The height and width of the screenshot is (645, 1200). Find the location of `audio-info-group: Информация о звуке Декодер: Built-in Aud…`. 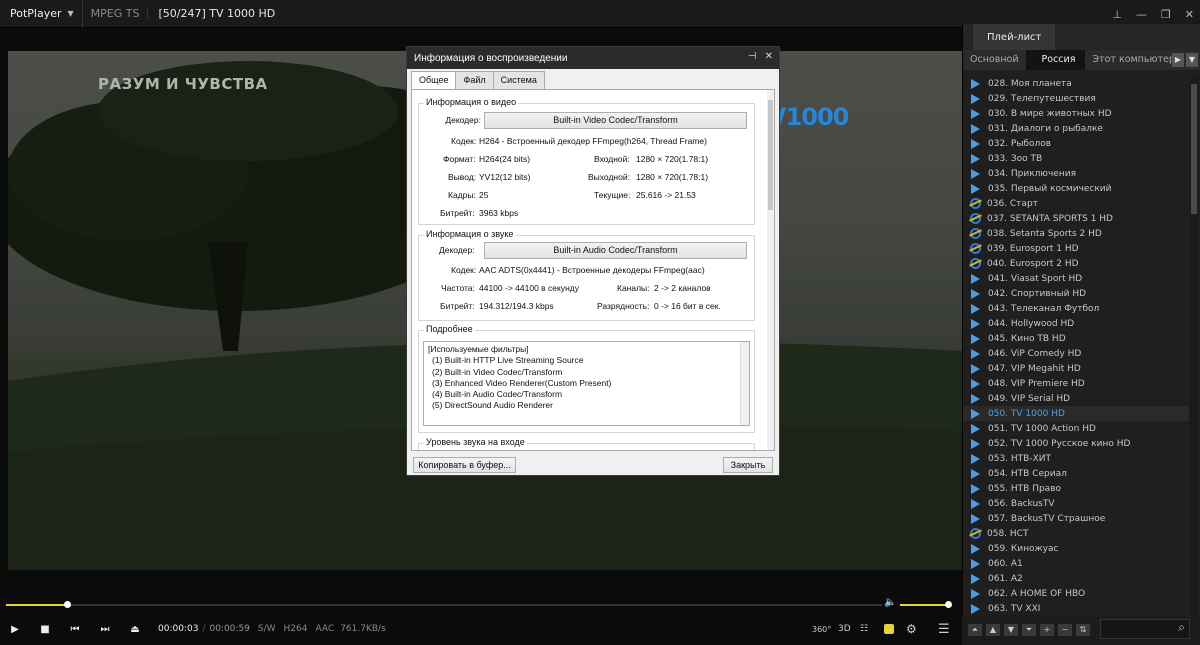

audio-info-group: Информация о звуке Декодер: Built-in Aud… is located at coordinates (586, 275).